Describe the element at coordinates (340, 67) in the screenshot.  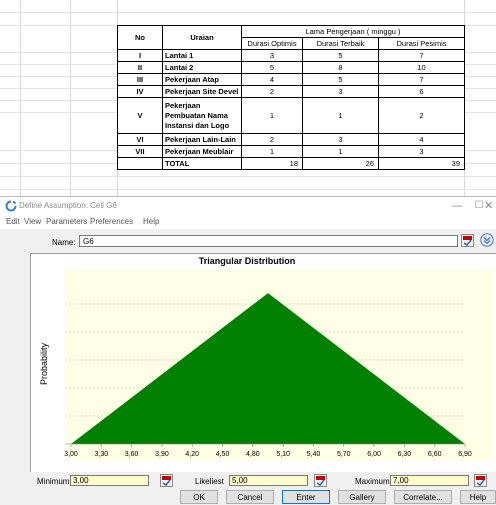
I see `cell-terbaik: 8` at that location.